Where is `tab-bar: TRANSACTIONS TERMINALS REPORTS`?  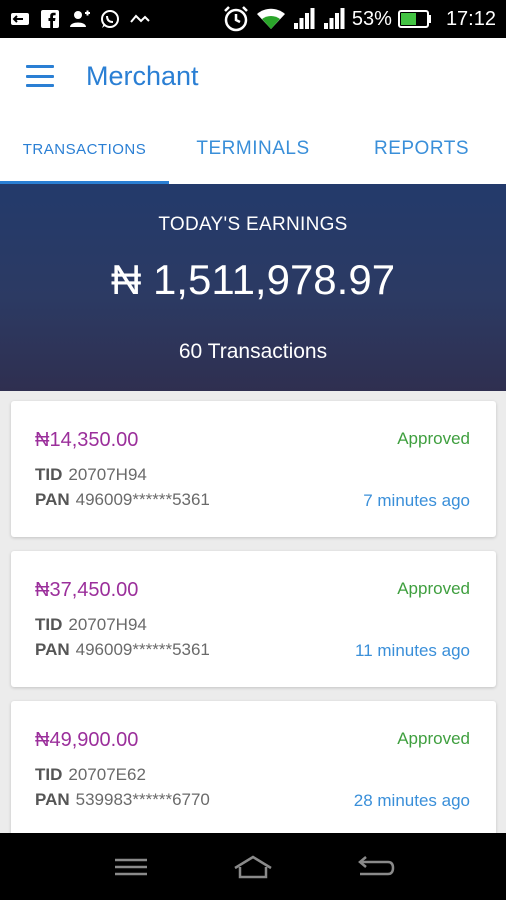
tab-bar: TRANSACTIONS TERMINALS REPORTS is located at coordinates (253, 149).